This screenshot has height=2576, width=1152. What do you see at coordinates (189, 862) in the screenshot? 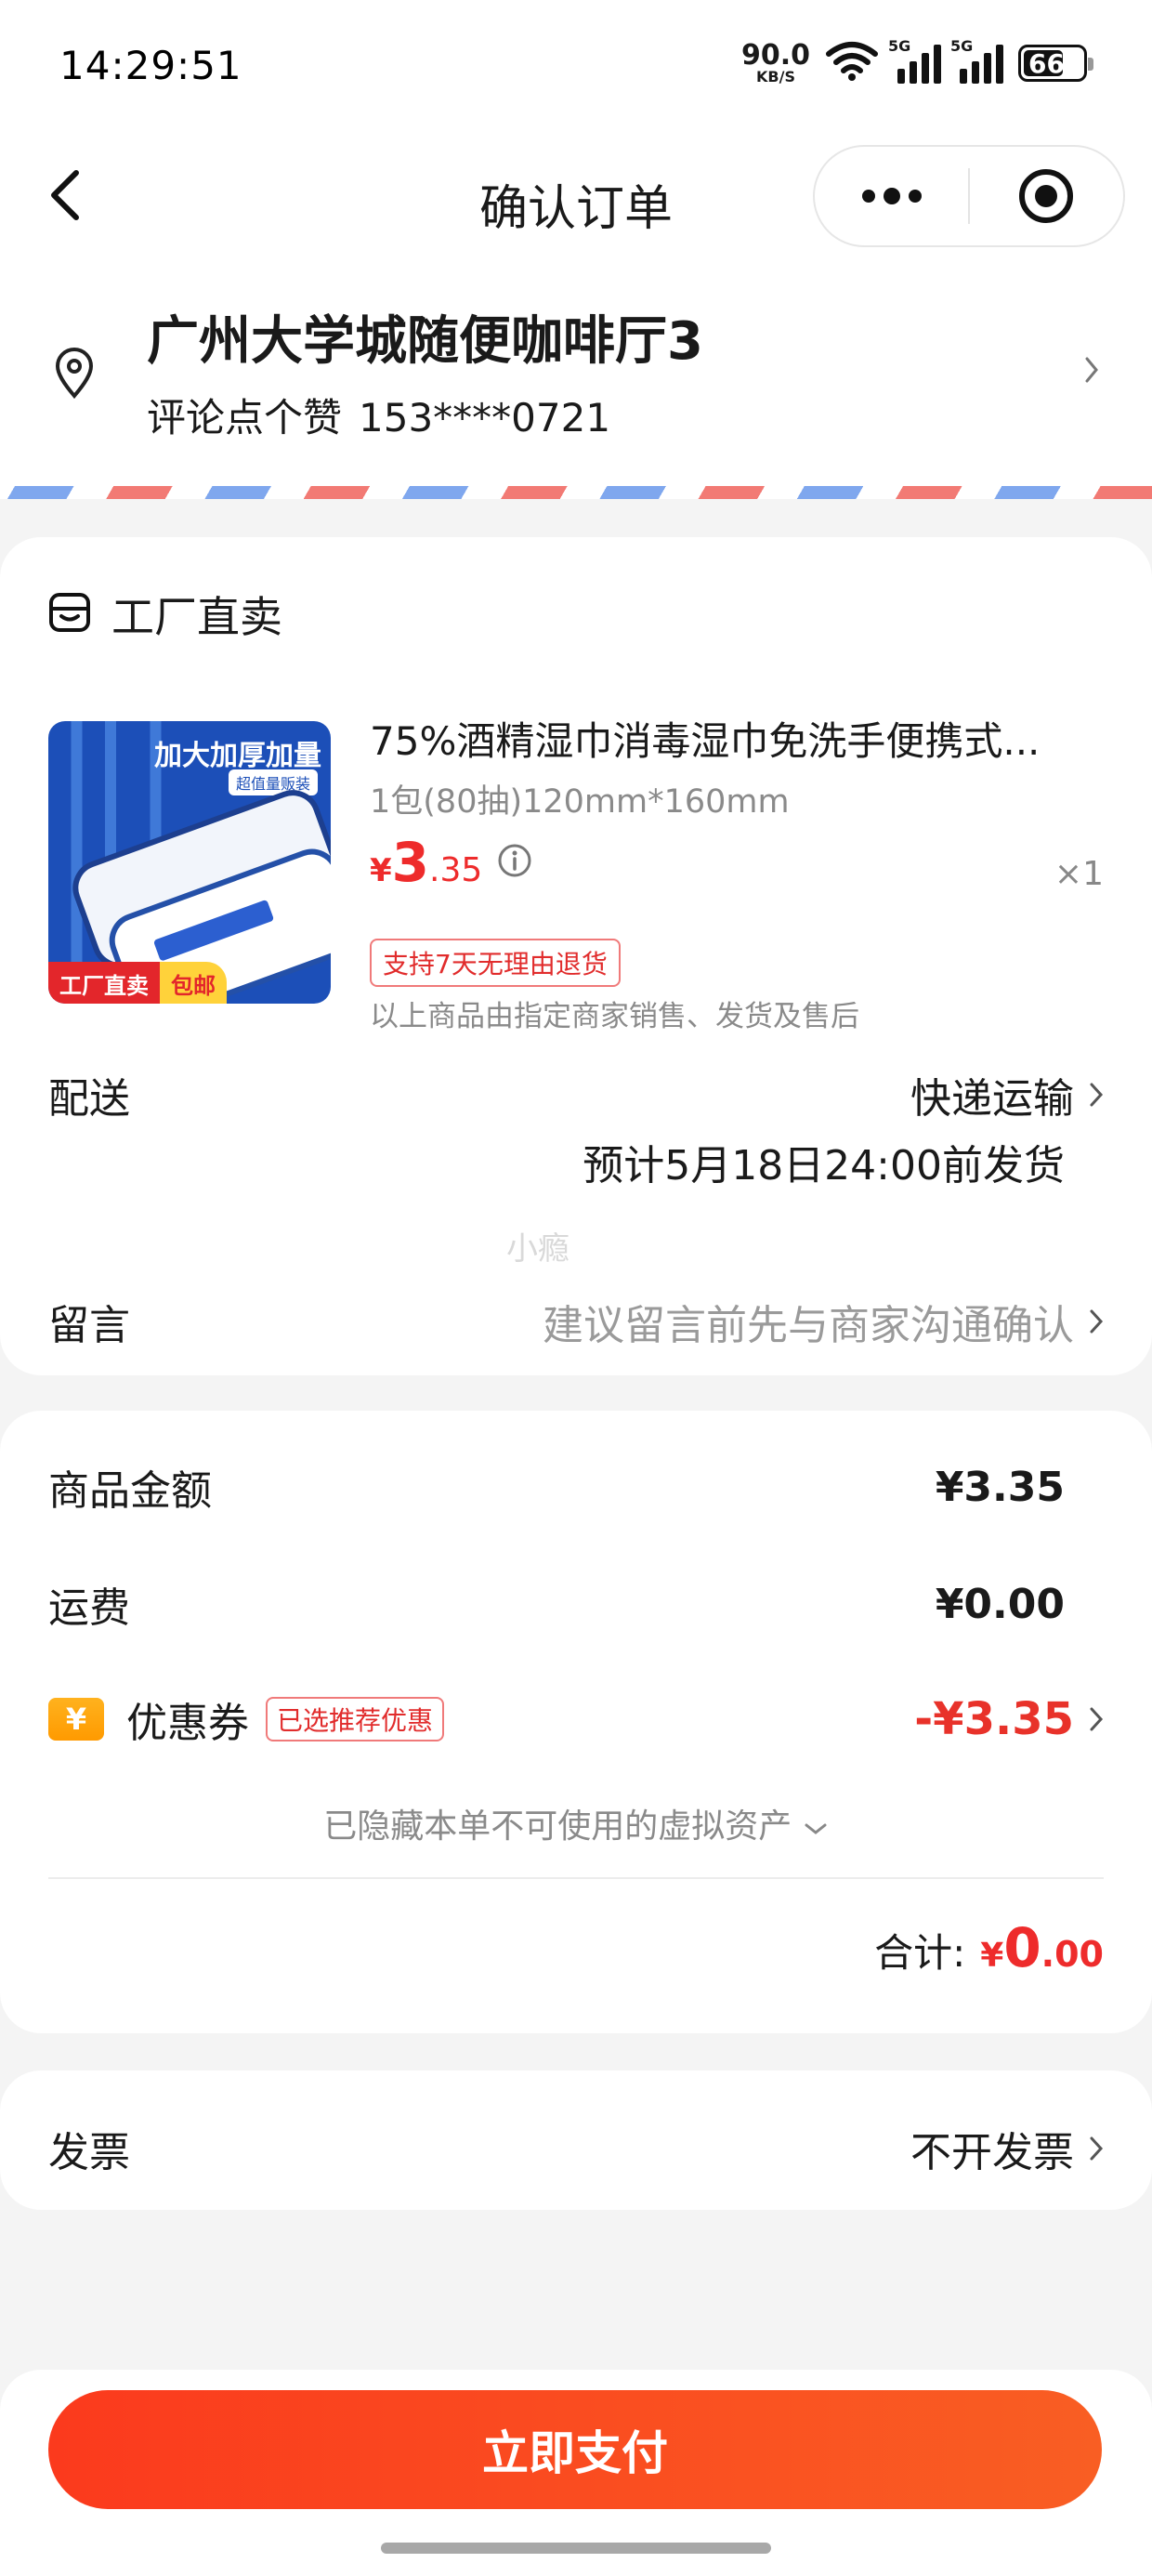
I see `product-thumbnail: 加大加厚加量 超值量贩装 工厂直卖 包邮` at bounding box center [189, 862].